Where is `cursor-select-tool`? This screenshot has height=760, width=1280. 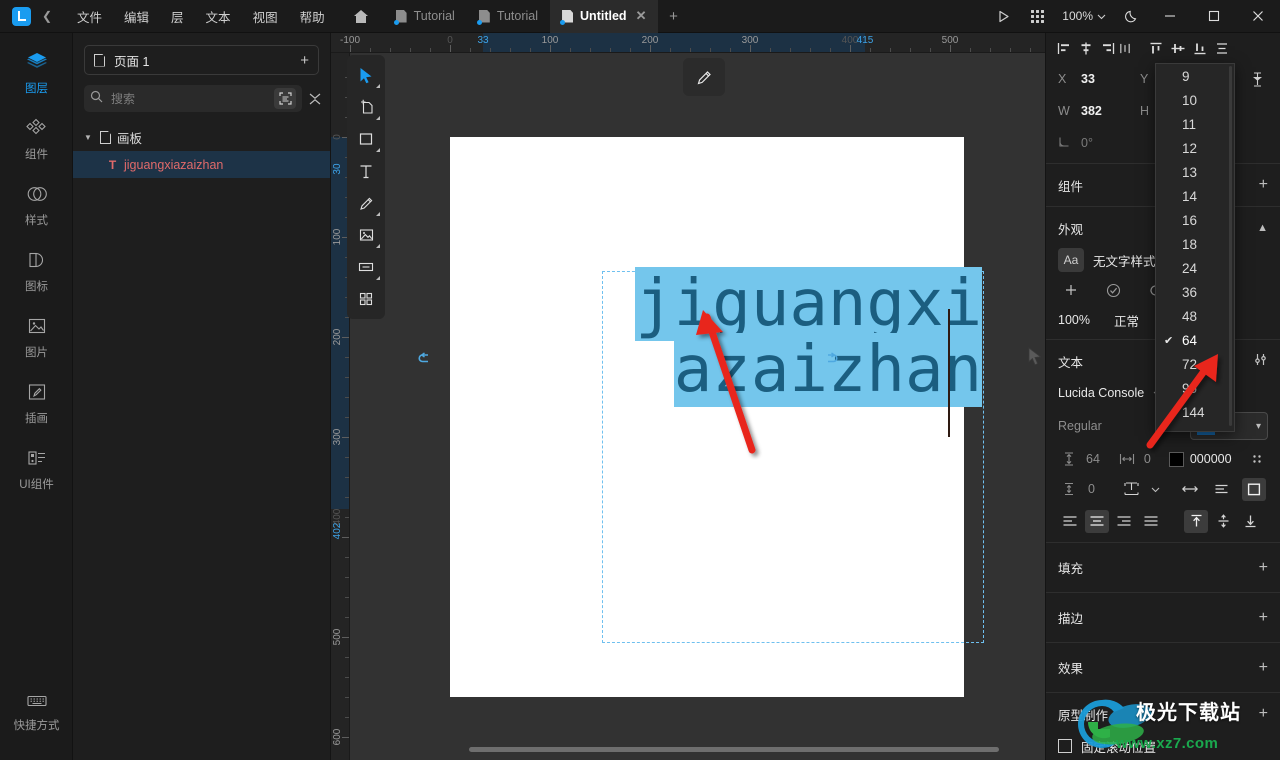
cursor-select-tool is located at coordinates (366, 75).